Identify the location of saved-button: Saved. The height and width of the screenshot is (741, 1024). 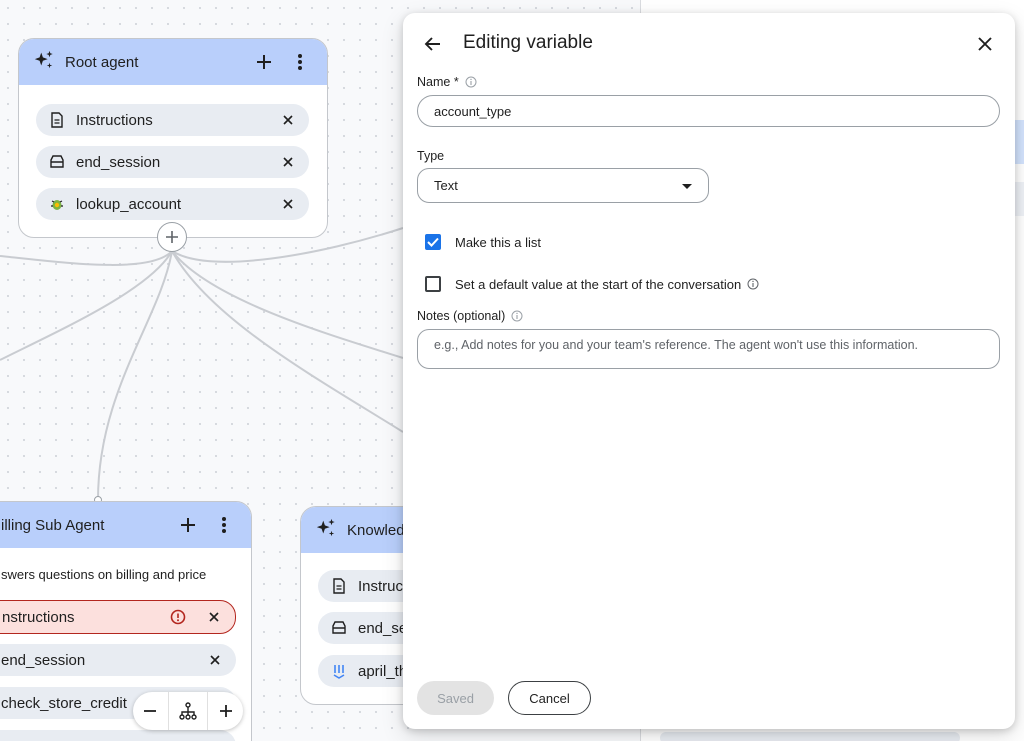
(455, 698).